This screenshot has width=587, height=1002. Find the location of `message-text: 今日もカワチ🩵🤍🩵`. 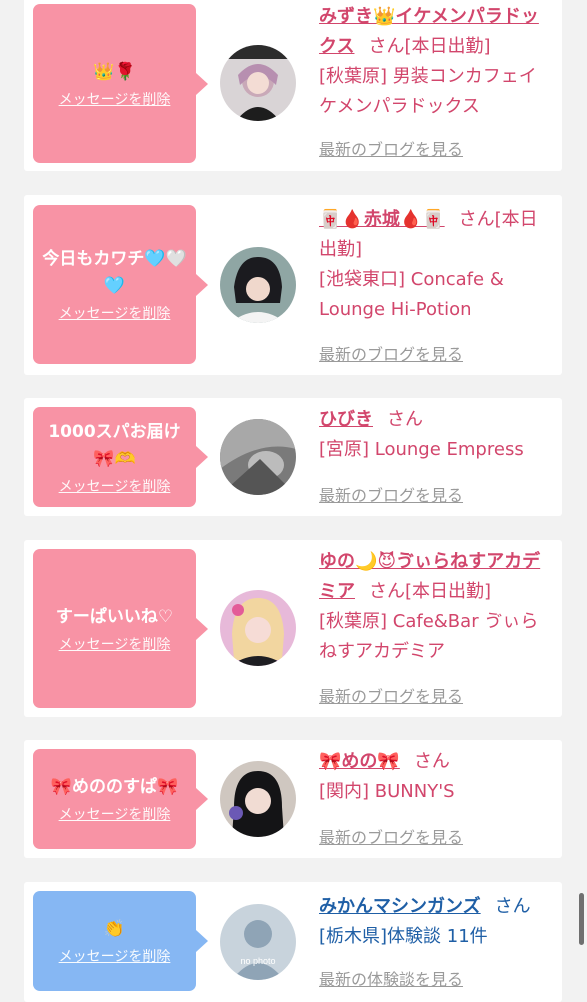

message-text: 今日もカワチ🩵🤍🩵 is located at coordinates (114, 272).